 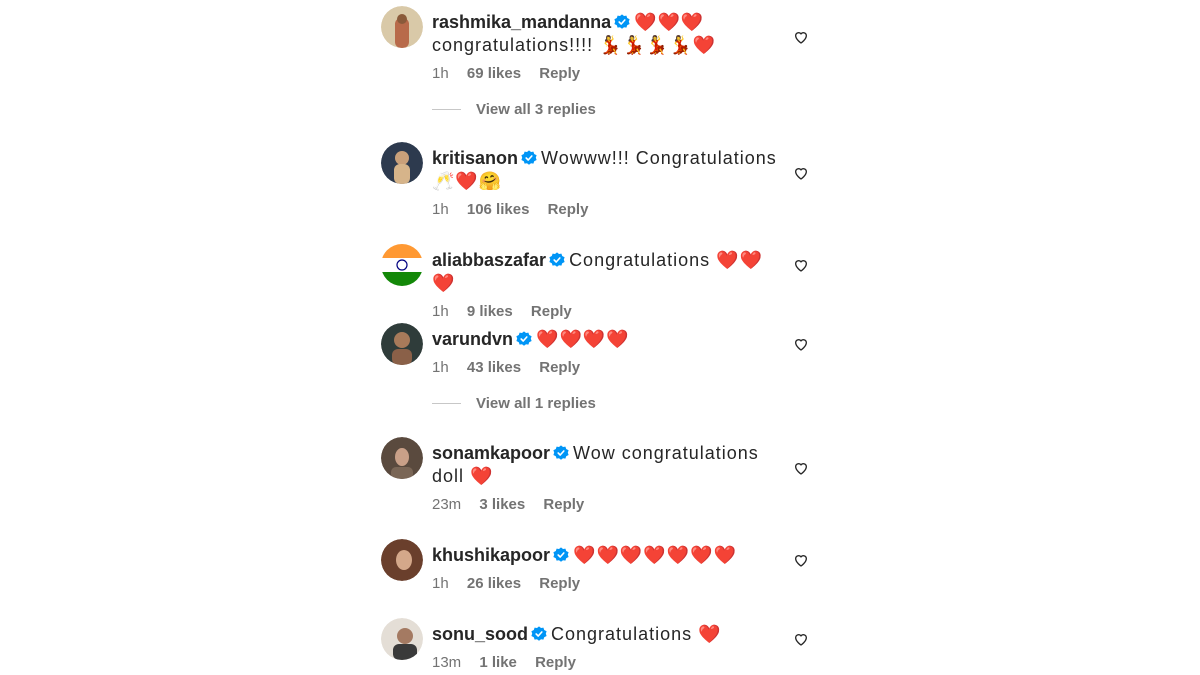 What do you see at coordinates (447, 504) in the screenshot?
I see `timestamp: 23m` at bounding box center [447, 504].